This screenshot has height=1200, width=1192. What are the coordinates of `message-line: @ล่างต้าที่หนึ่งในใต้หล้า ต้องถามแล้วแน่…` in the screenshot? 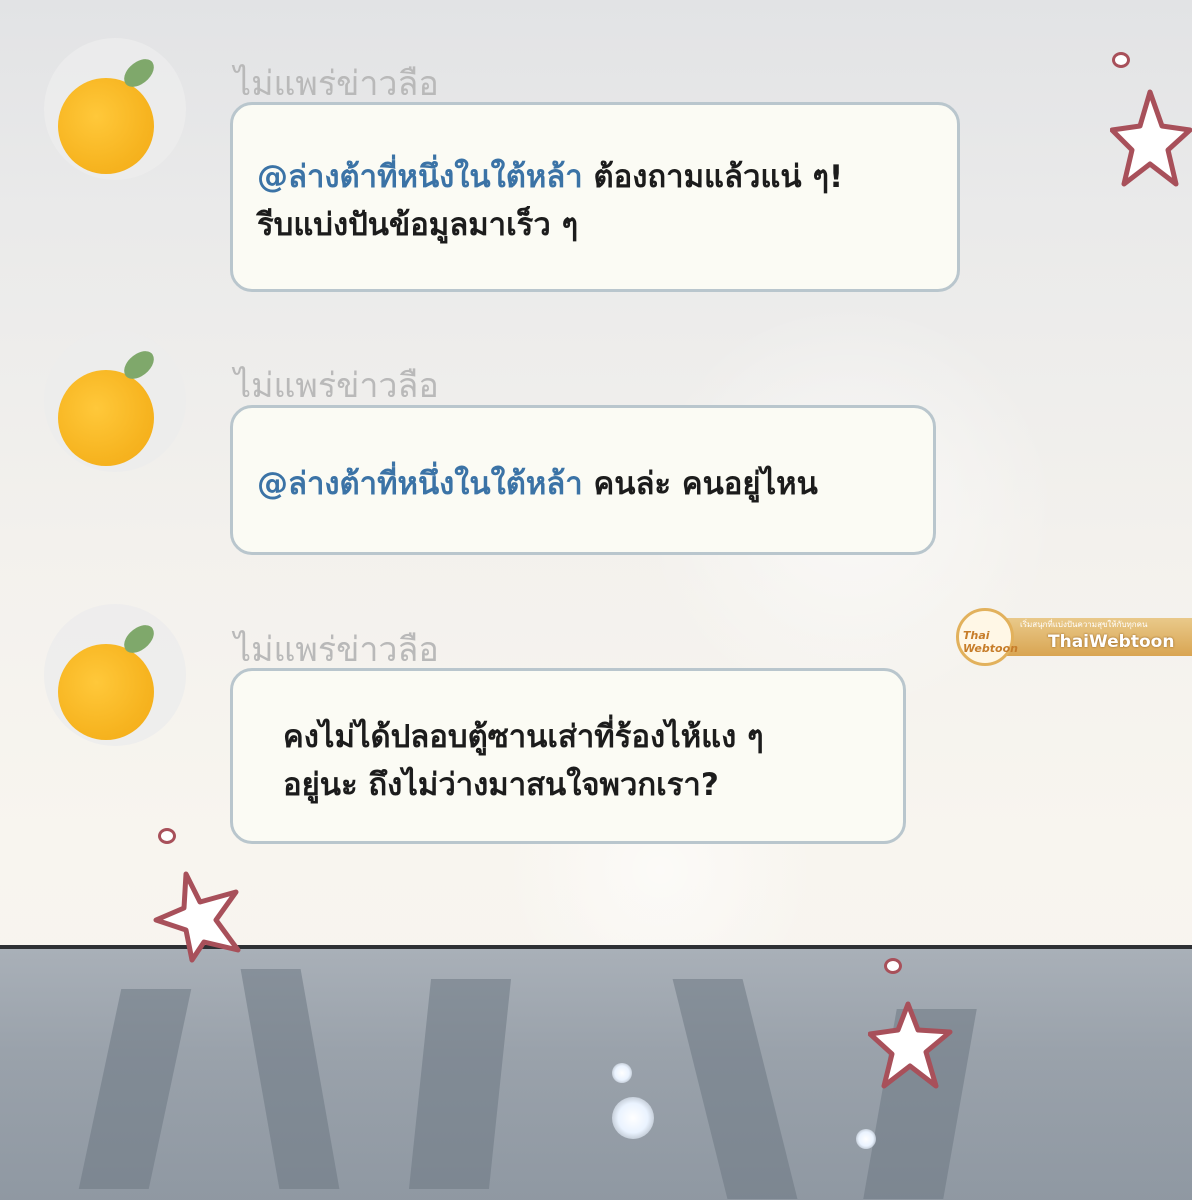 It's located at (550, 177).